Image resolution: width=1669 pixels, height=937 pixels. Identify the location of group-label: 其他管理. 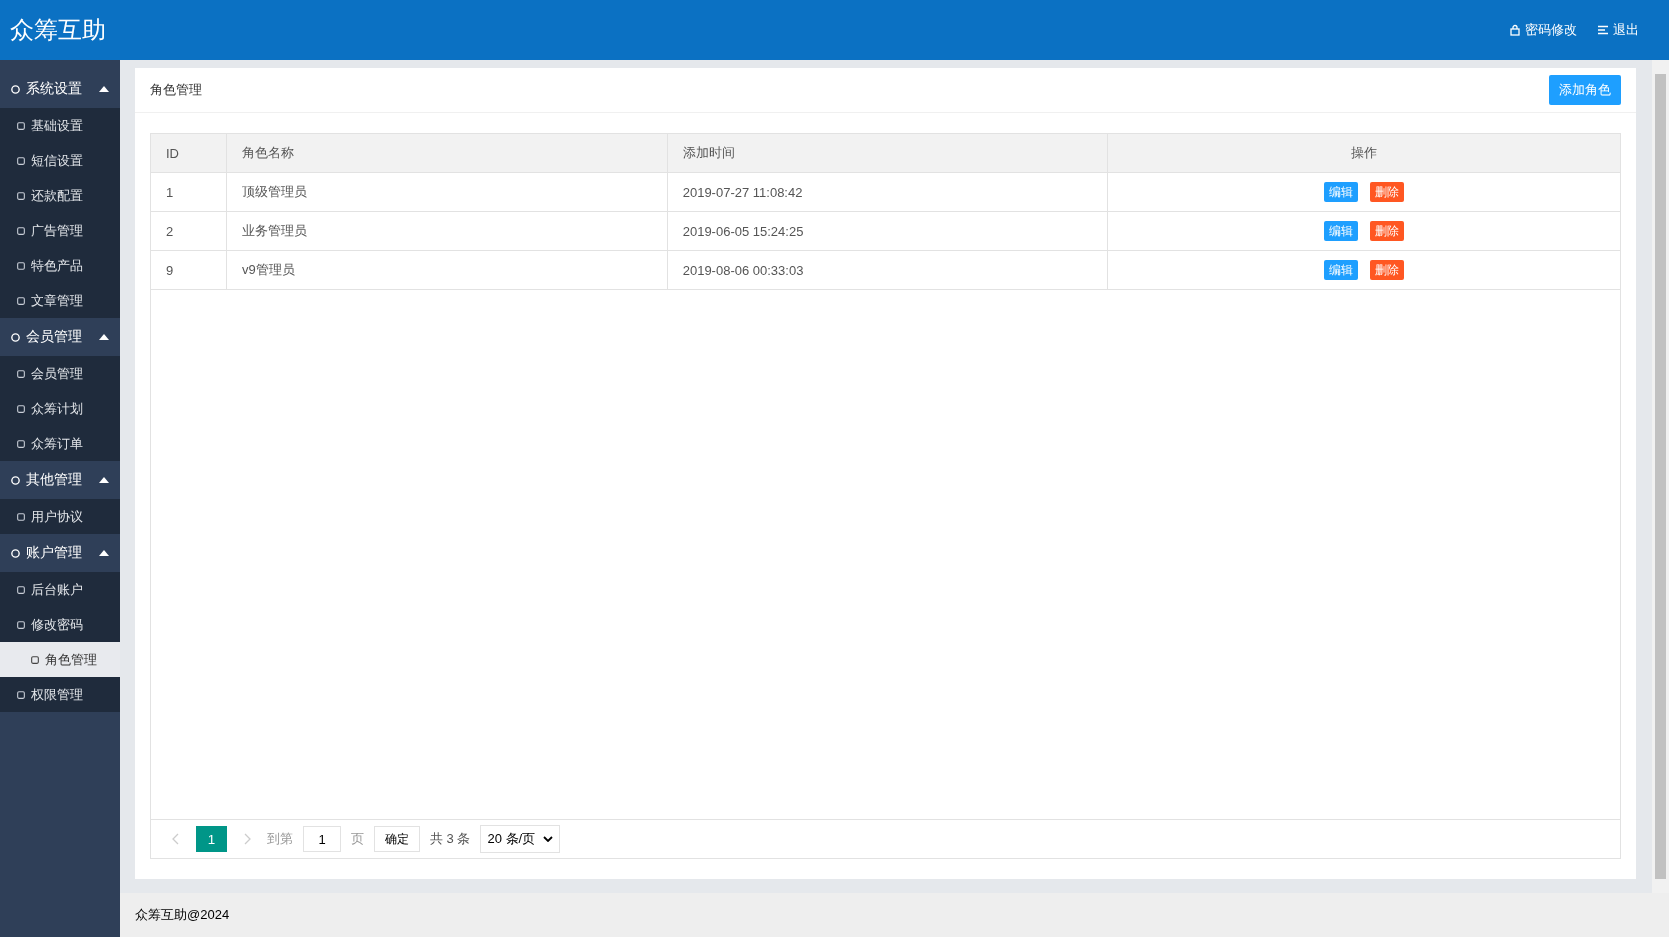
(54, 480).